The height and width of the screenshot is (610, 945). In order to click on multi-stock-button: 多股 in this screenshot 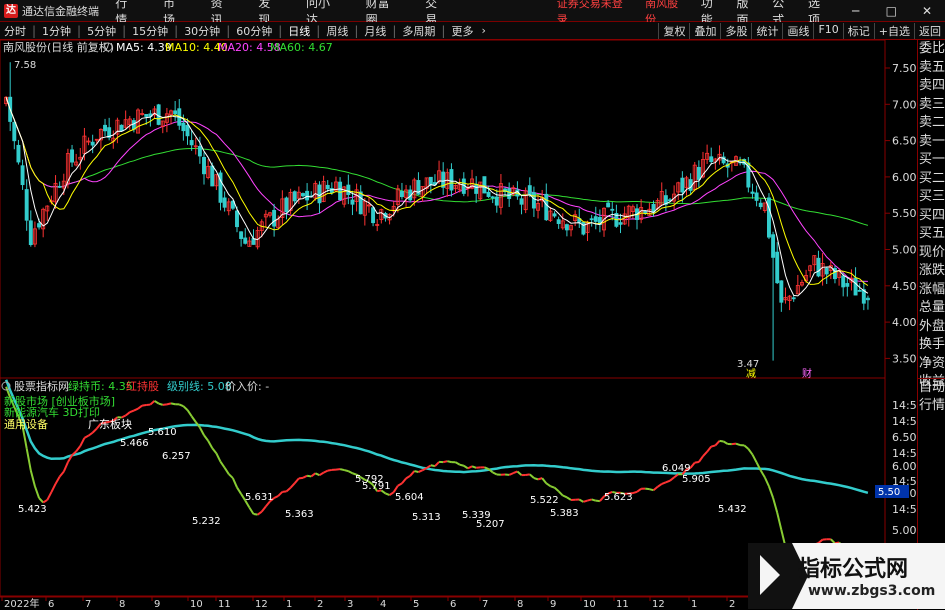, I will do `click(735, 31)`.